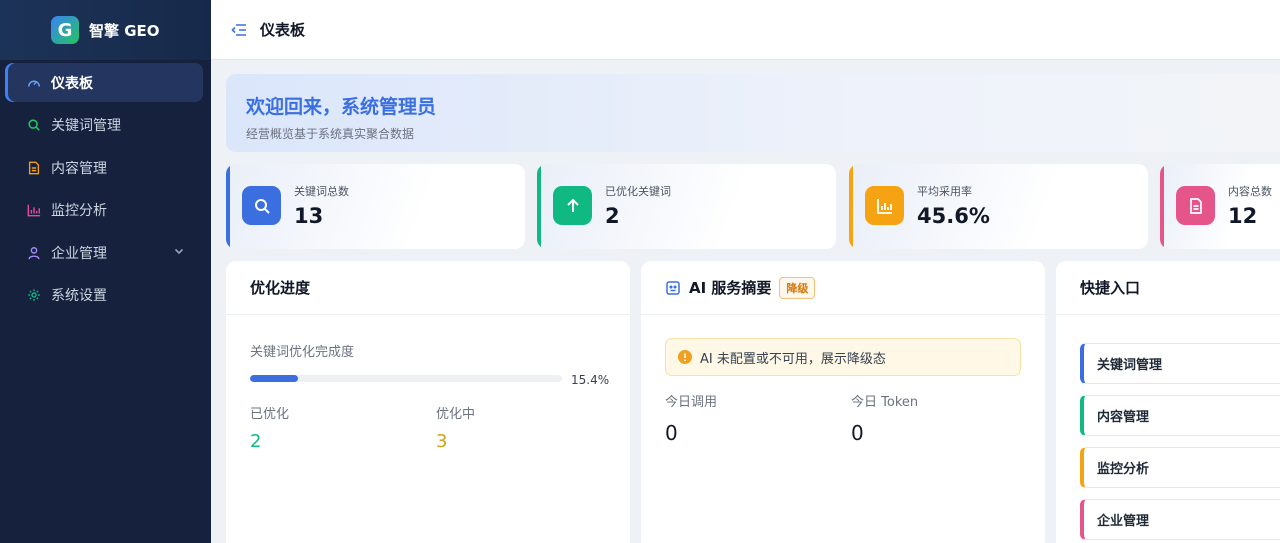  Describe the element at coordinates (612, 216) in the screenshot. I see `stat-value: 2` at that location.